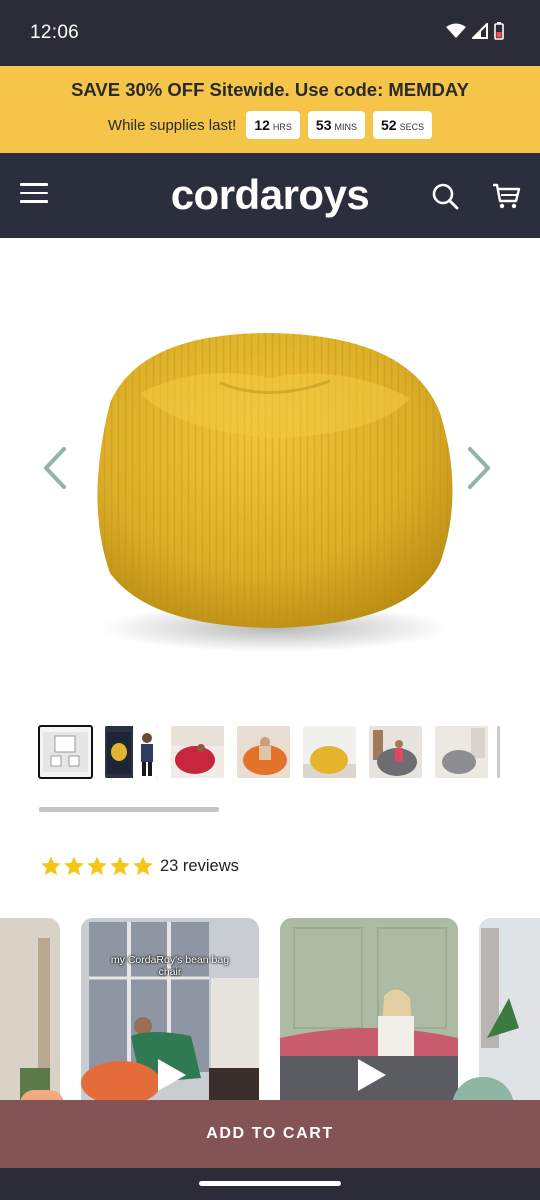 The image size is (540, 1200). I want to click on home-gesture-pill, so click(270, 1183).